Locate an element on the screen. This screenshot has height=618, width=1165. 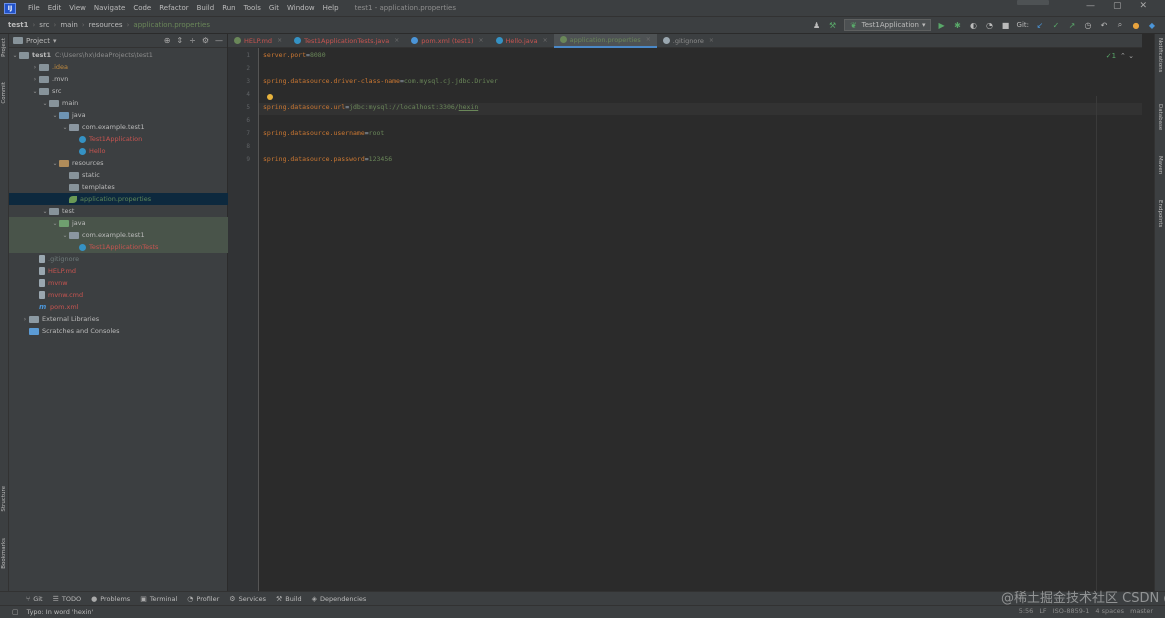
tree-row: › .idea is located at coordinates (118, 67).